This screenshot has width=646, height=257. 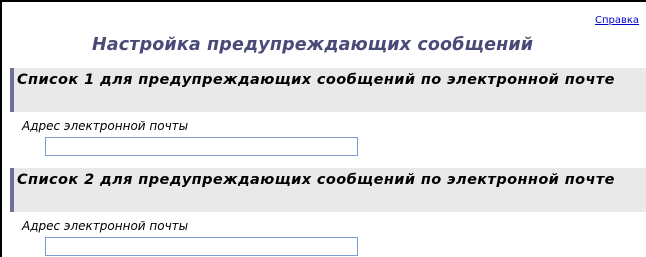 I want to click on help-link: Справка, so click(x=617, y=20).